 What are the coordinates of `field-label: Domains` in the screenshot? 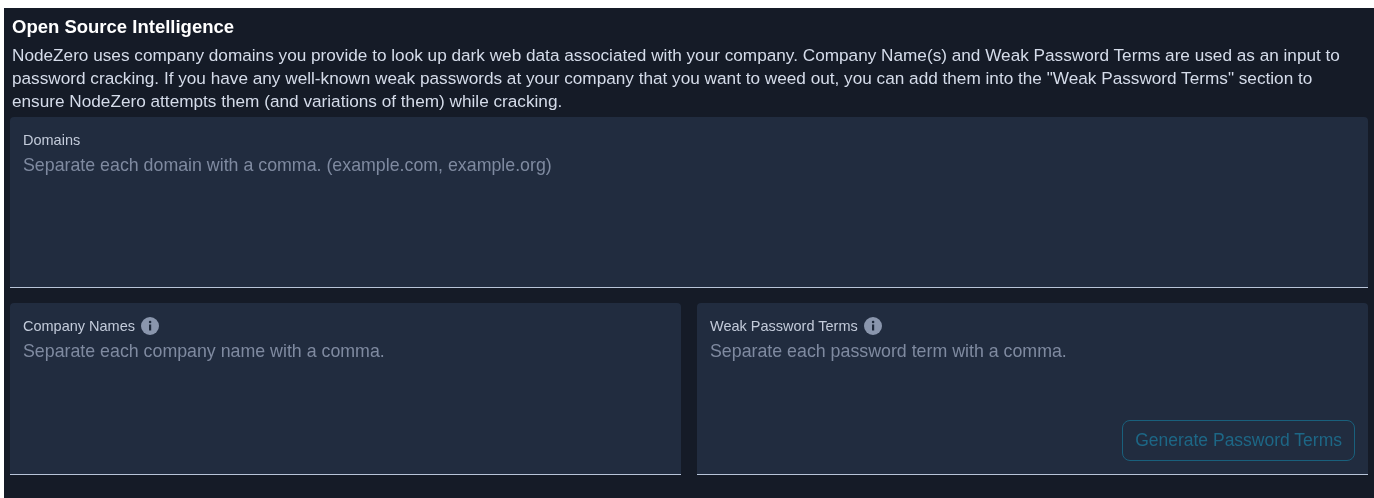 It's located at (52, 140).